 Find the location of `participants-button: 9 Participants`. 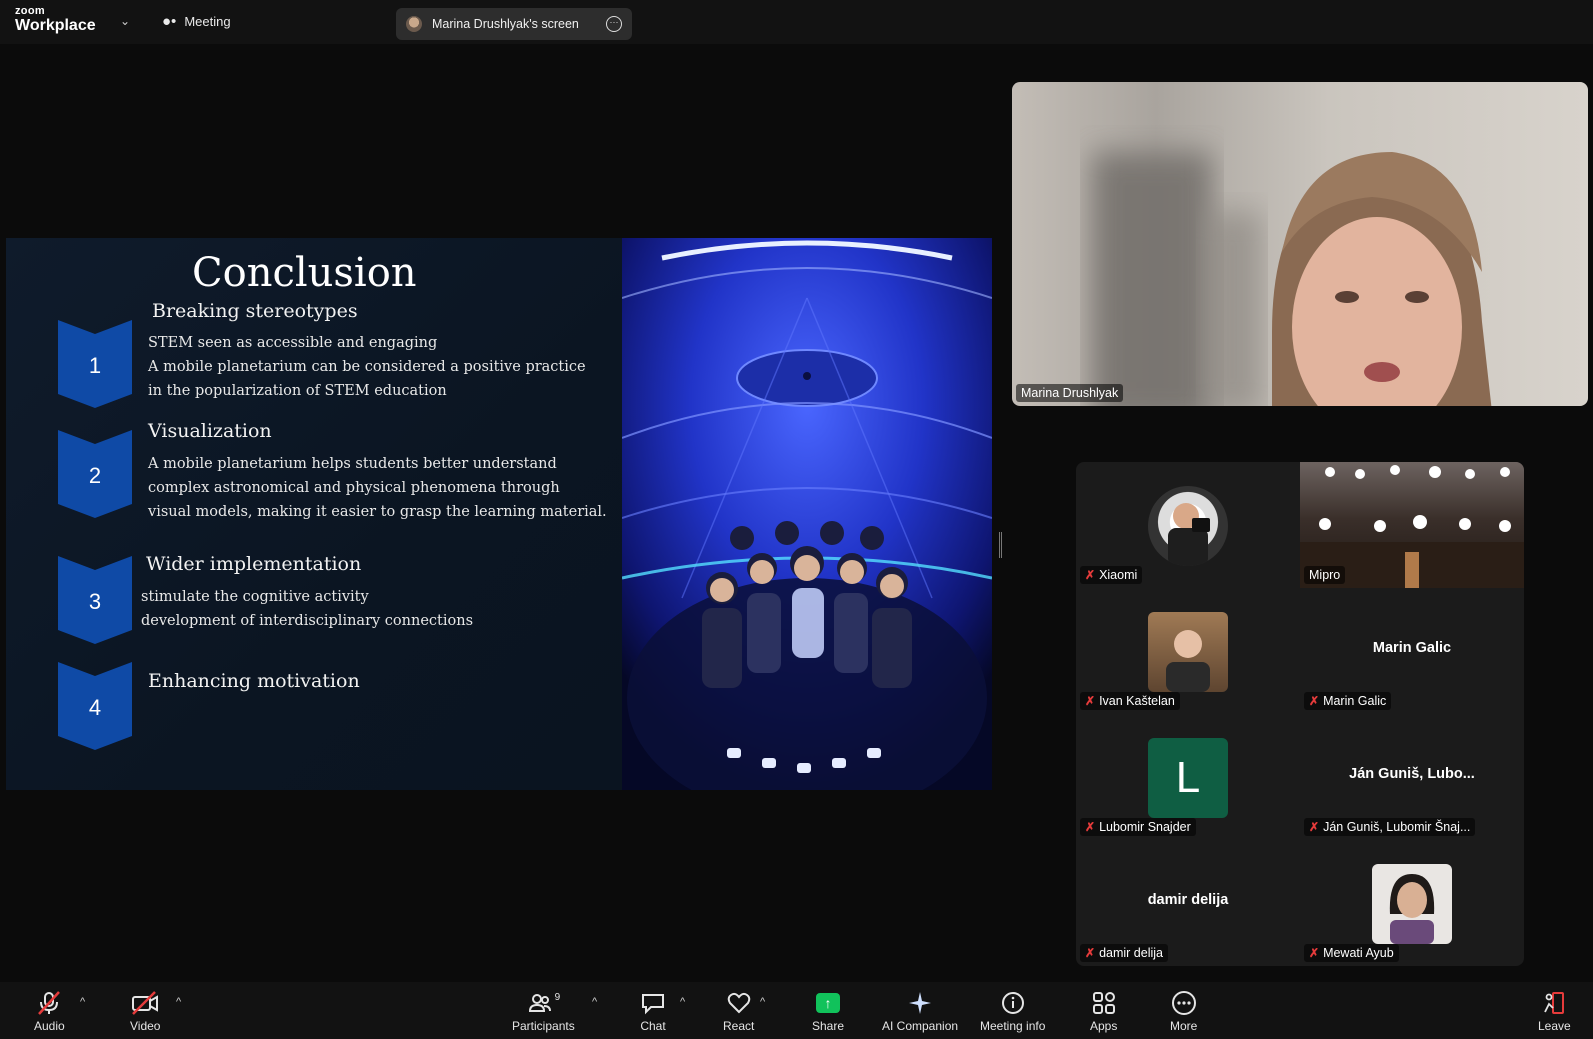

participants-button: 9 Participants is located at coordinates (543, 1012).